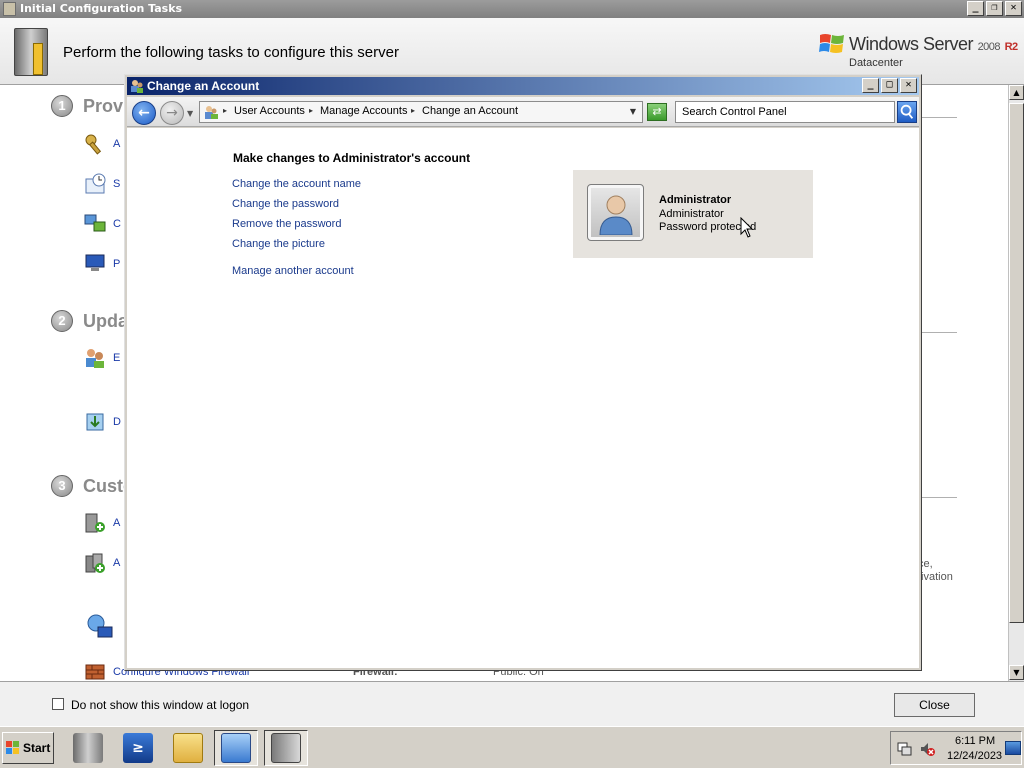 This screenshot has height=768, width=1024. What do you see at coordinates (785, 112) in the screenshot?
I see `search-input: Search Control Panel` at bounding box center [785, 112].